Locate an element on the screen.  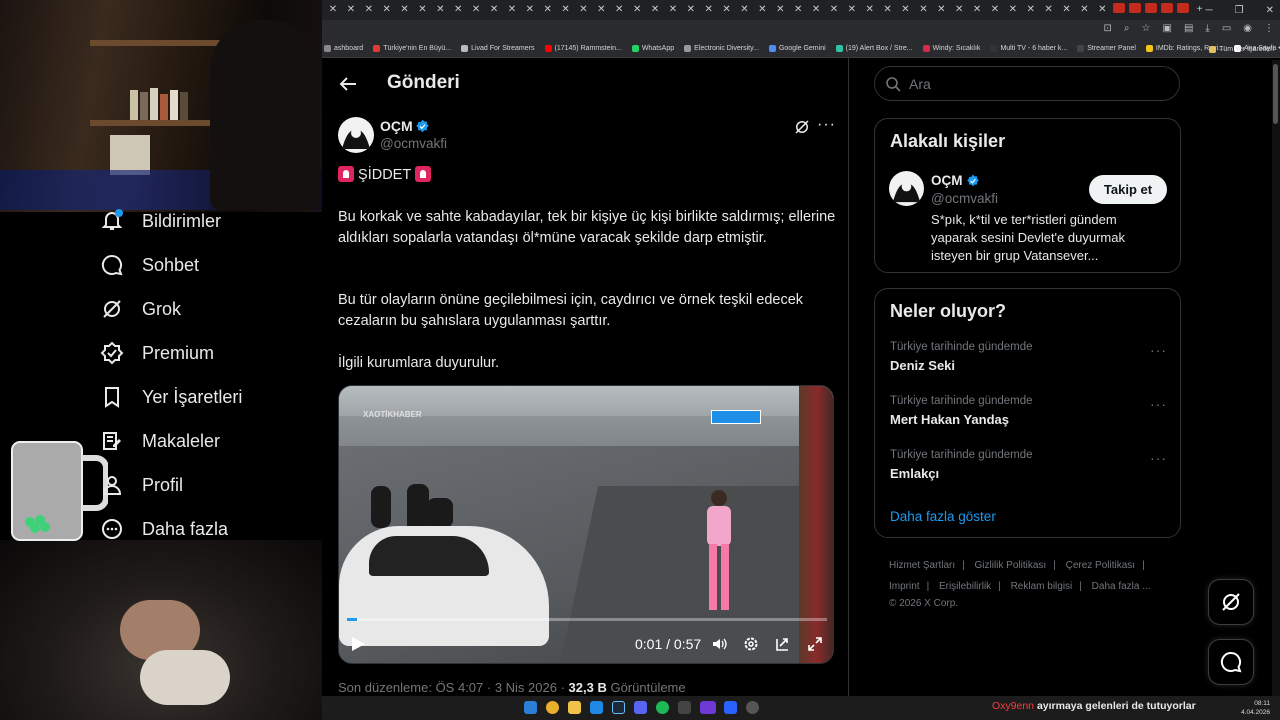
author-handle: @ocmvakfi is located at coordinates (413, 143).